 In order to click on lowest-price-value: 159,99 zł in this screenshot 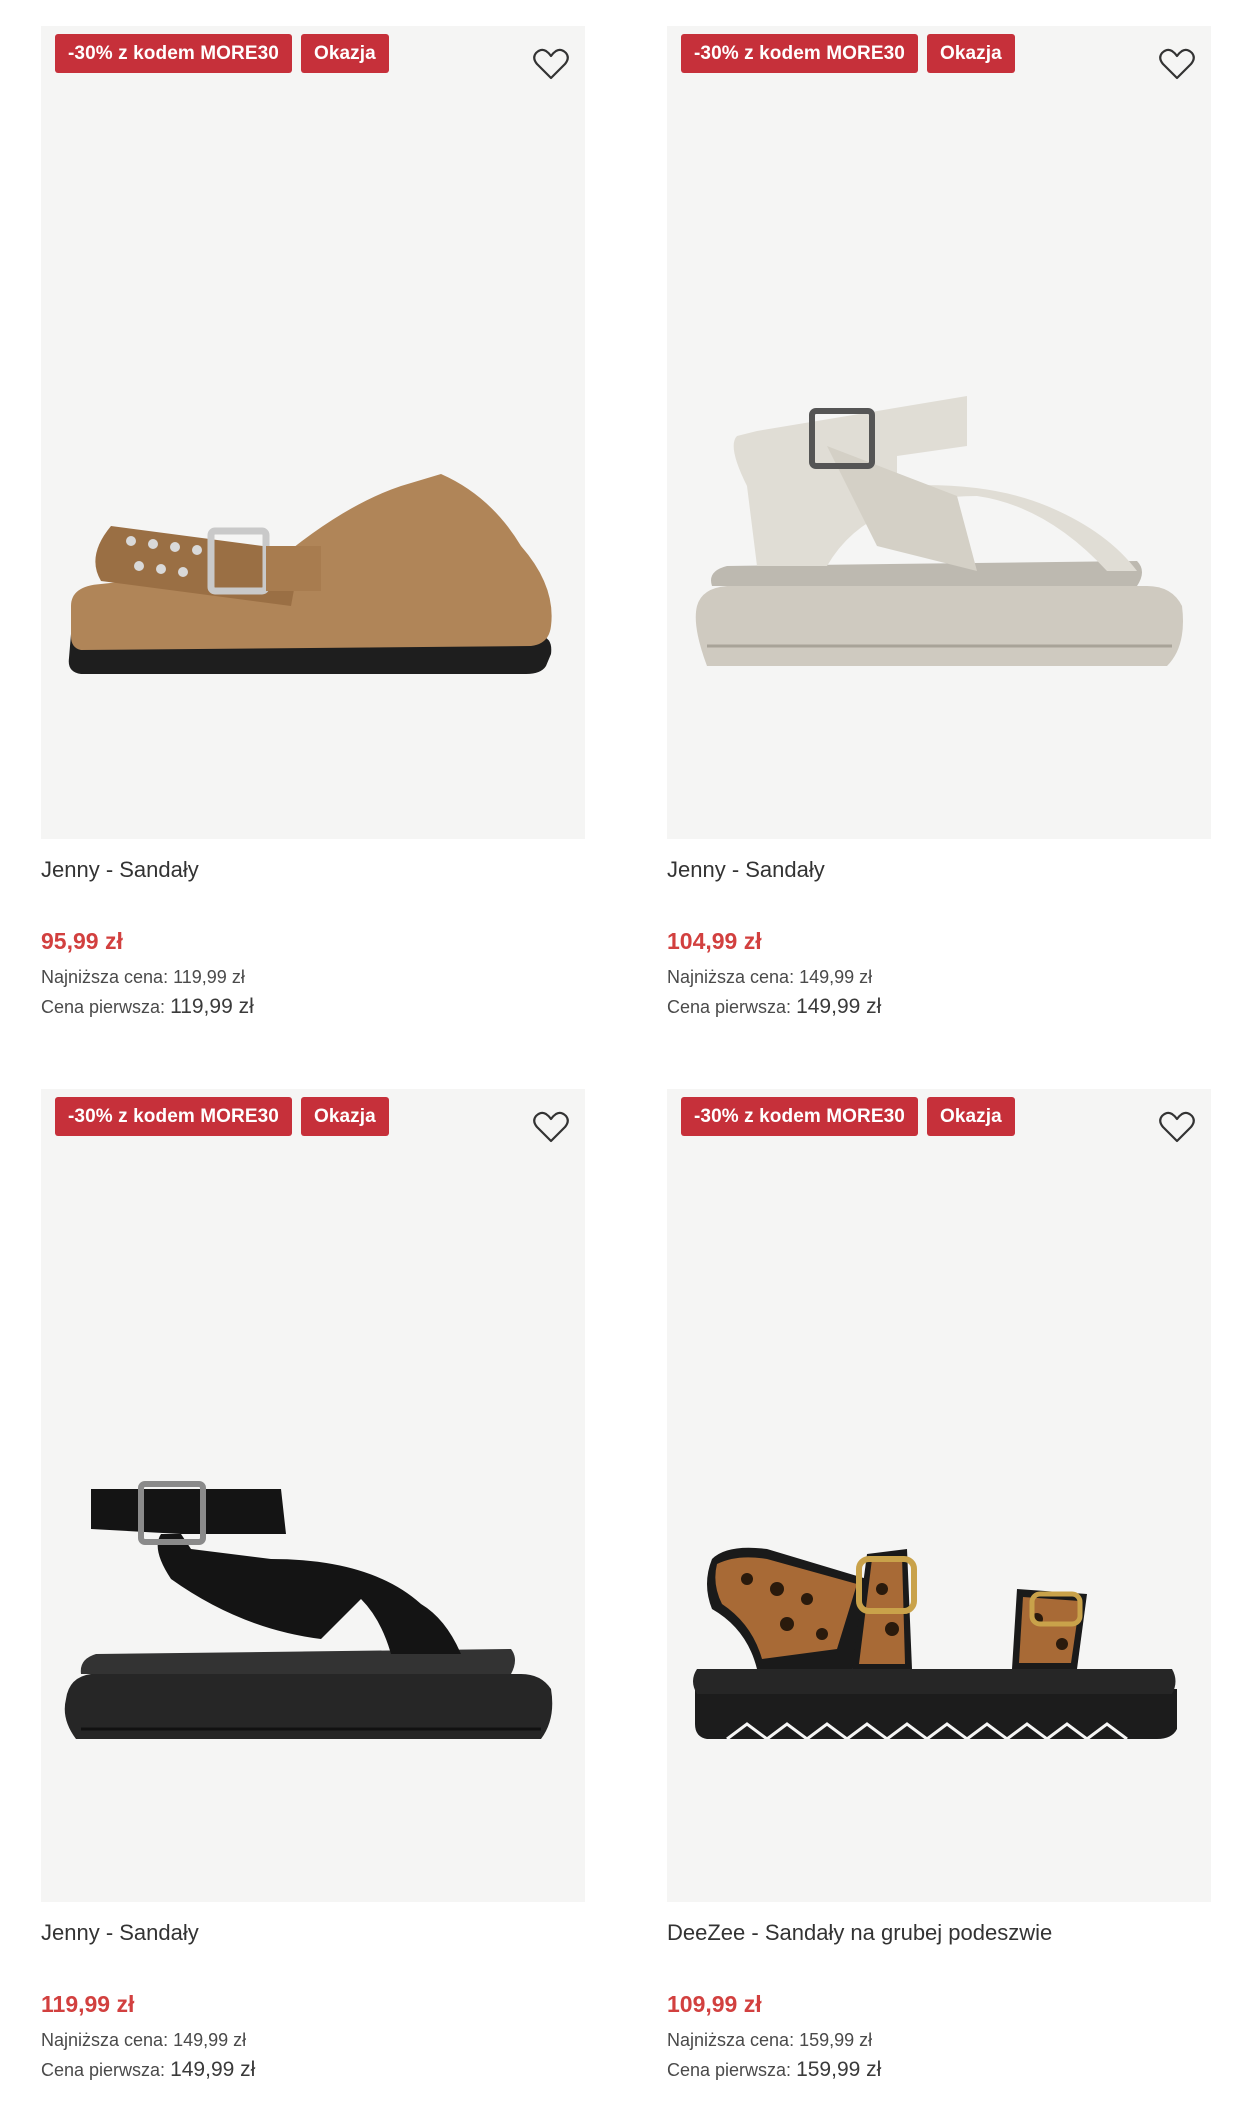, I will do `click(836, 2040)`.